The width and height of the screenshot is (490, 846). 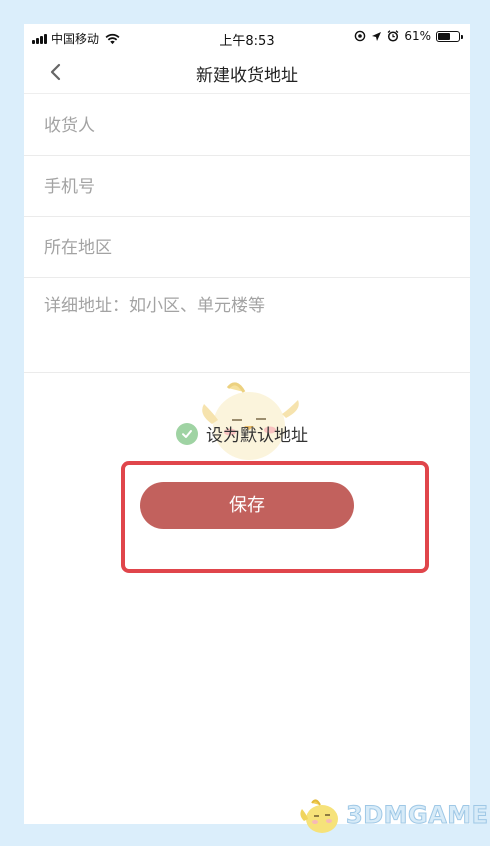 I want to click on default-address-toggle: 设为默认地址, so click(x=242, y=433).